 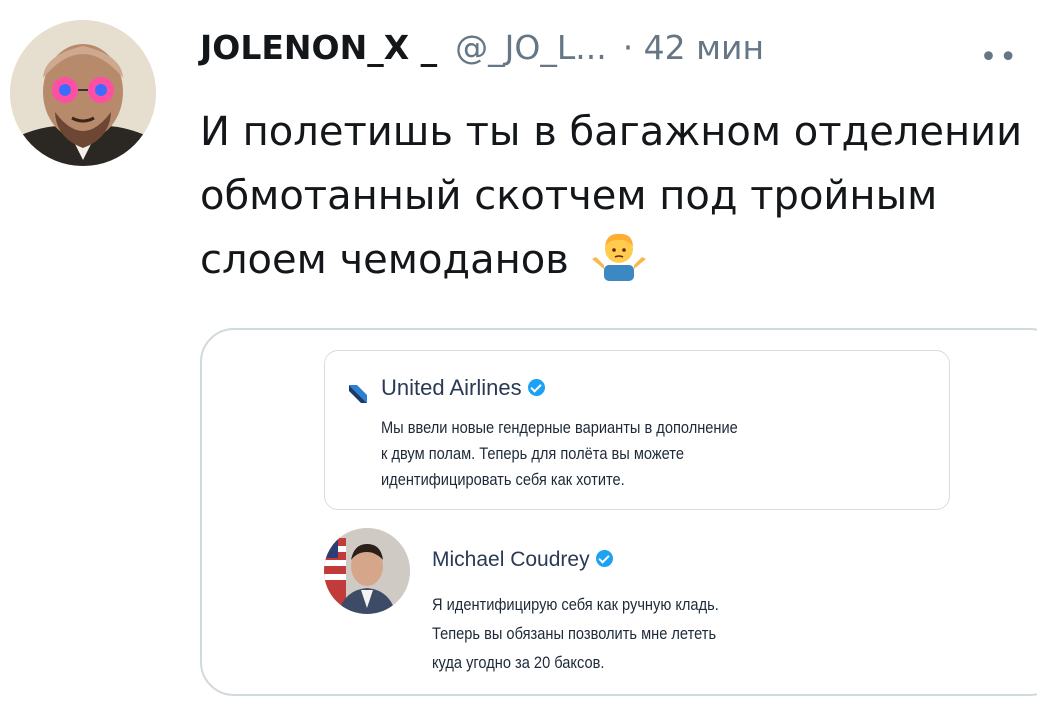 What do you see at coordinates (999, 57) in the screenshot?
I see `more-options-icon: ••` at bounding box center [999, 57].